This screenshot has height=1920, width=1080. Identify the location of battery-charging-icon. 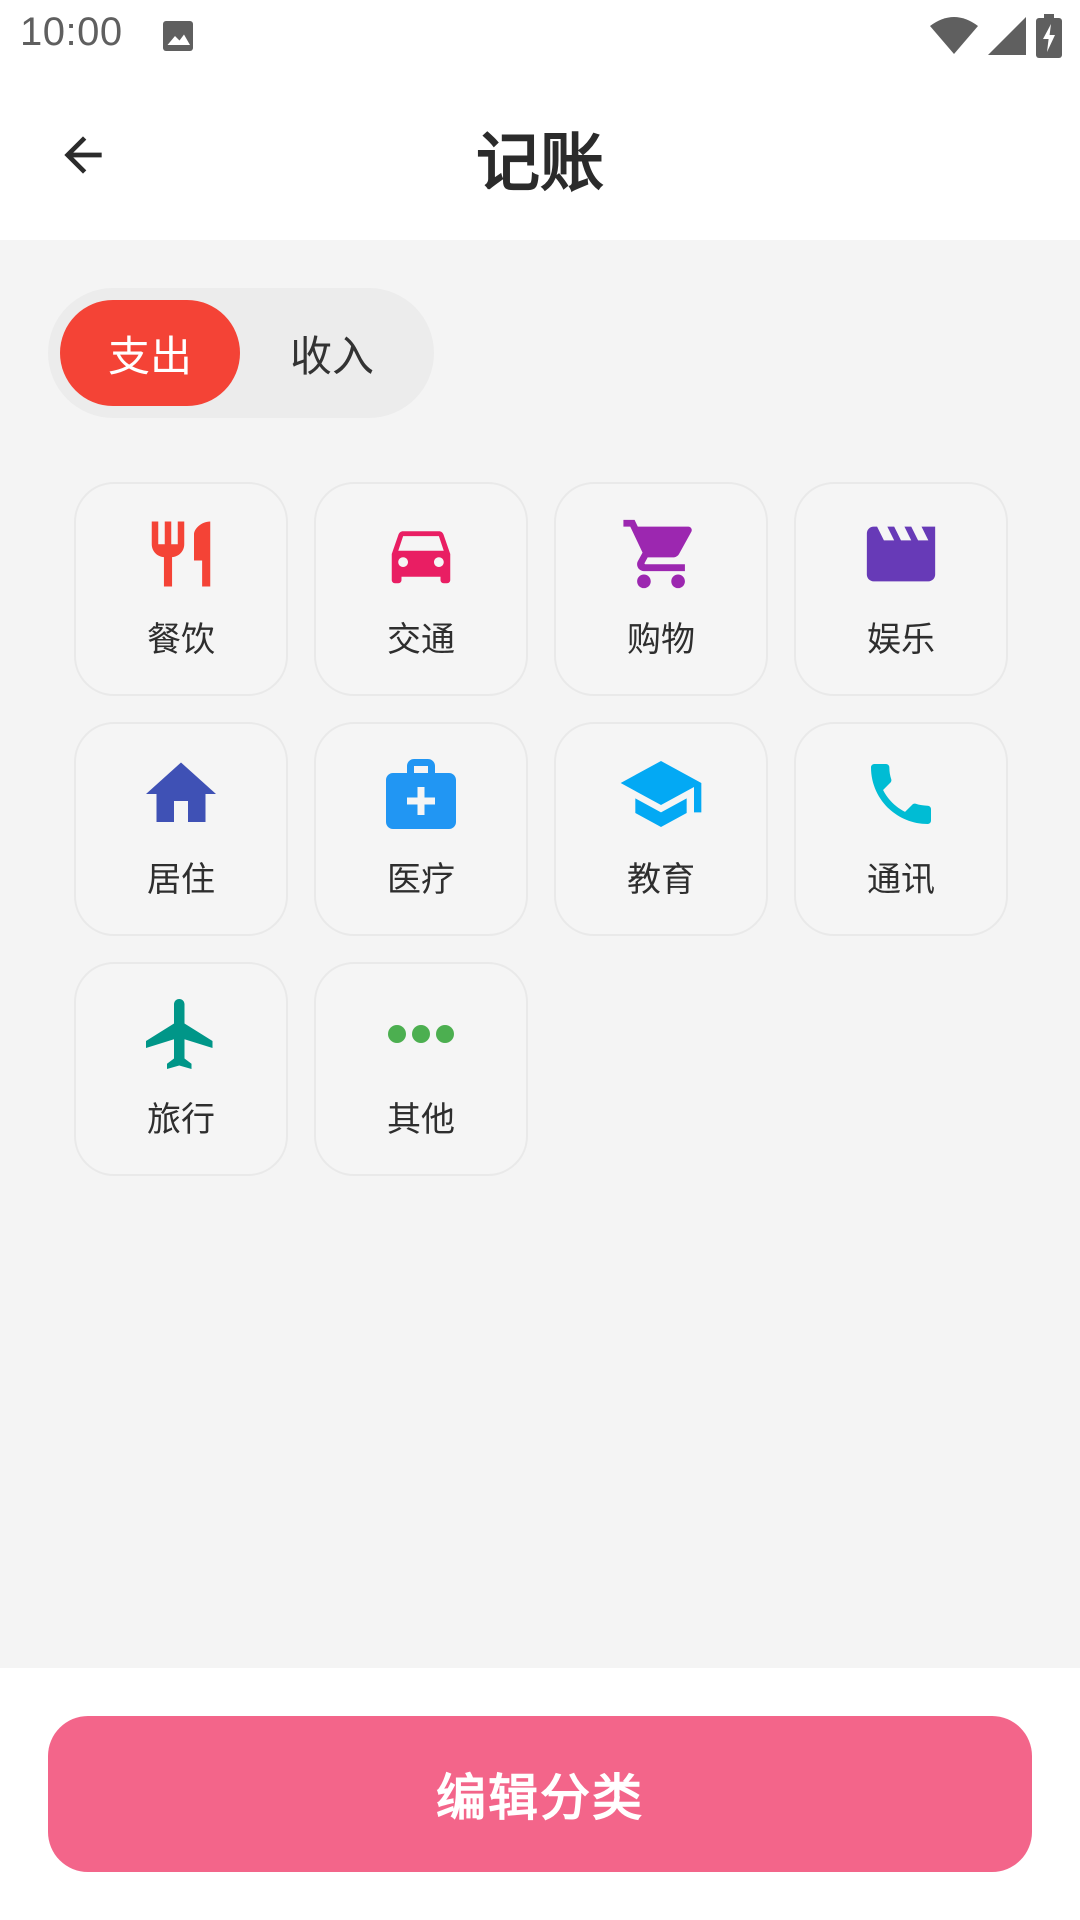
(1049, 36).